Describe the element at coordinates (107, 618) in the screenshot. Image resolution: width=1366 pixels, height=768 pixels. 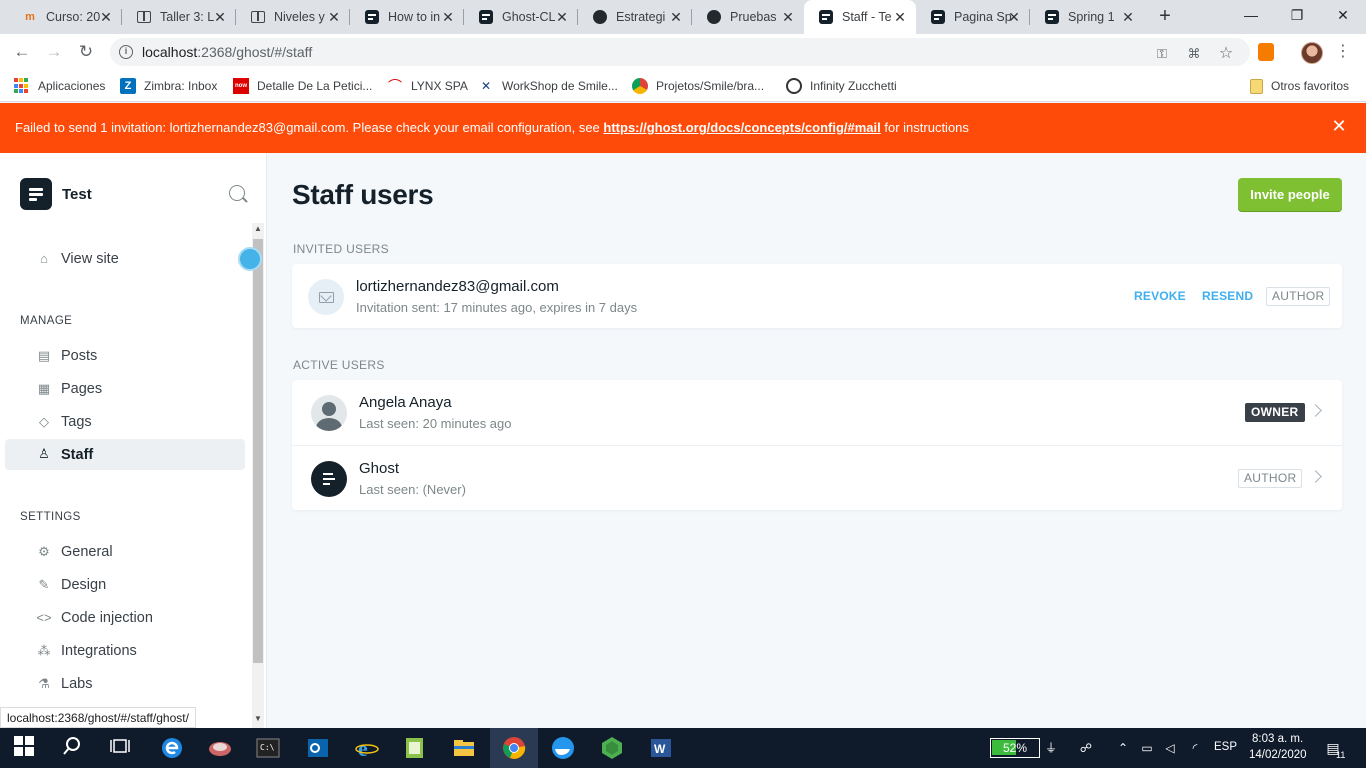
I see `nav-label: Code injection` at that location.